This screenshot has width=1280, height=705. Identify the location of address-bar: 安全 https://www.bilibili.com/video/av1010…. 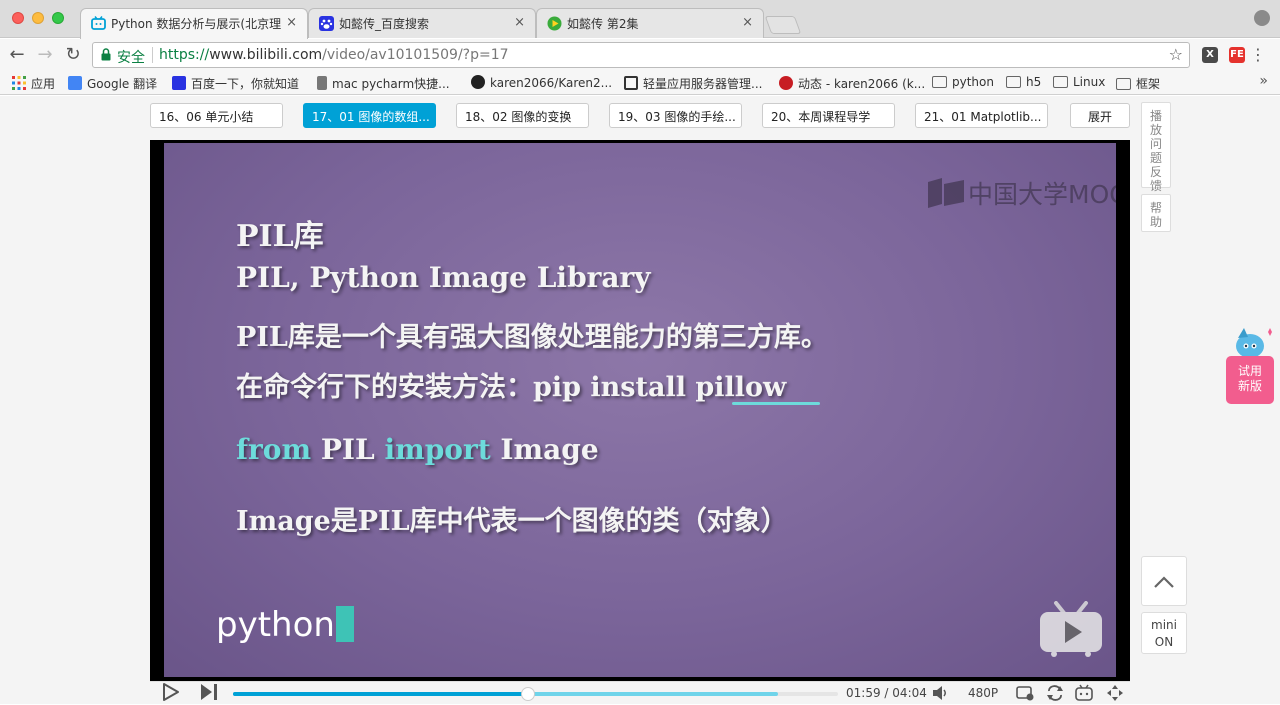
(641, 55).